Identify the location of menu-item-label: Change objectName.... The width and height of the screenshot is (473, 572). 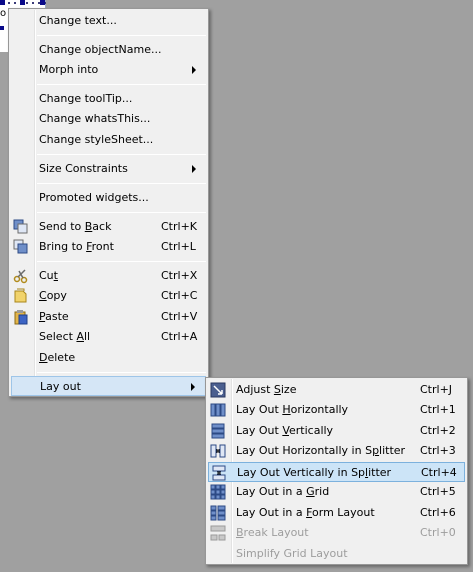
(100, 49).